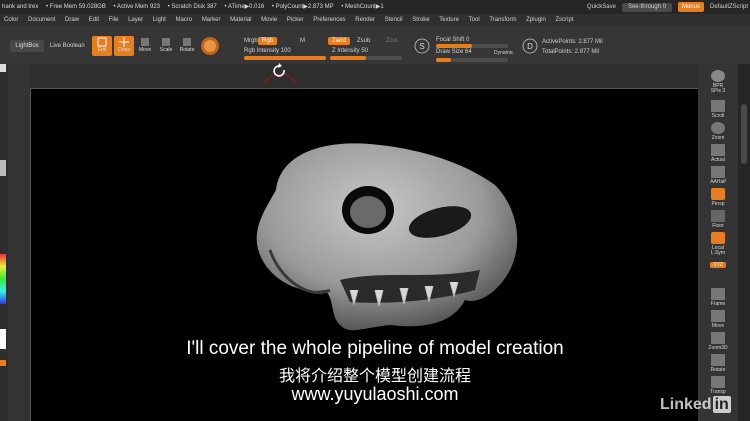  Describe the element at coordinates (571, 52) in the screenshot. I see `total-points: TotalPoints: 2.877 Mil` at that location.